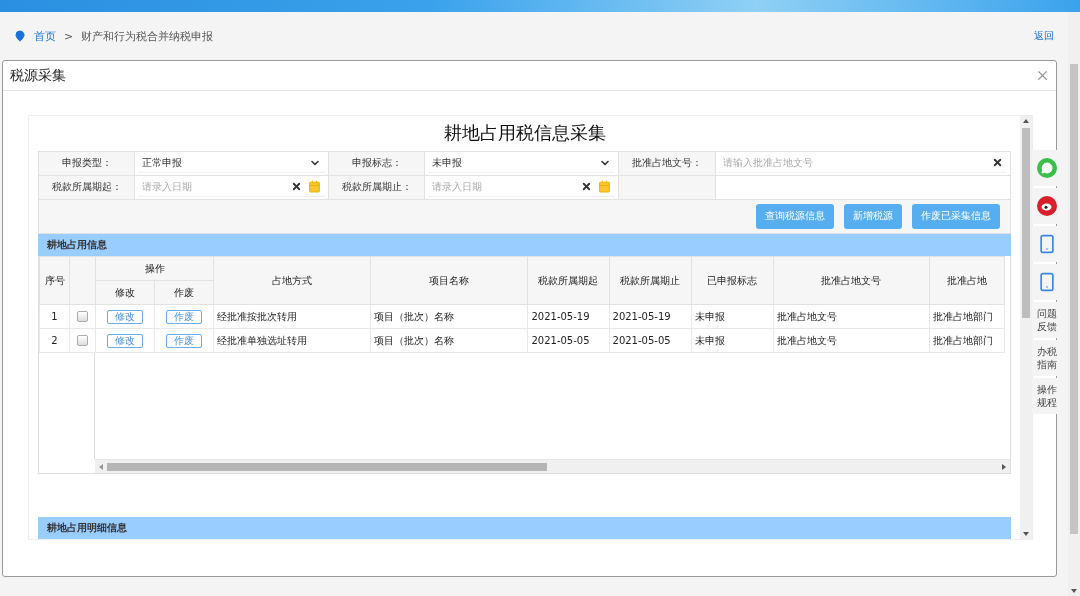 The width and height of the screenshot is (1080, 596). Describe the element at coordinates (552, 466) in the screenshot. I see `horizontal-scrollbar` at that location.